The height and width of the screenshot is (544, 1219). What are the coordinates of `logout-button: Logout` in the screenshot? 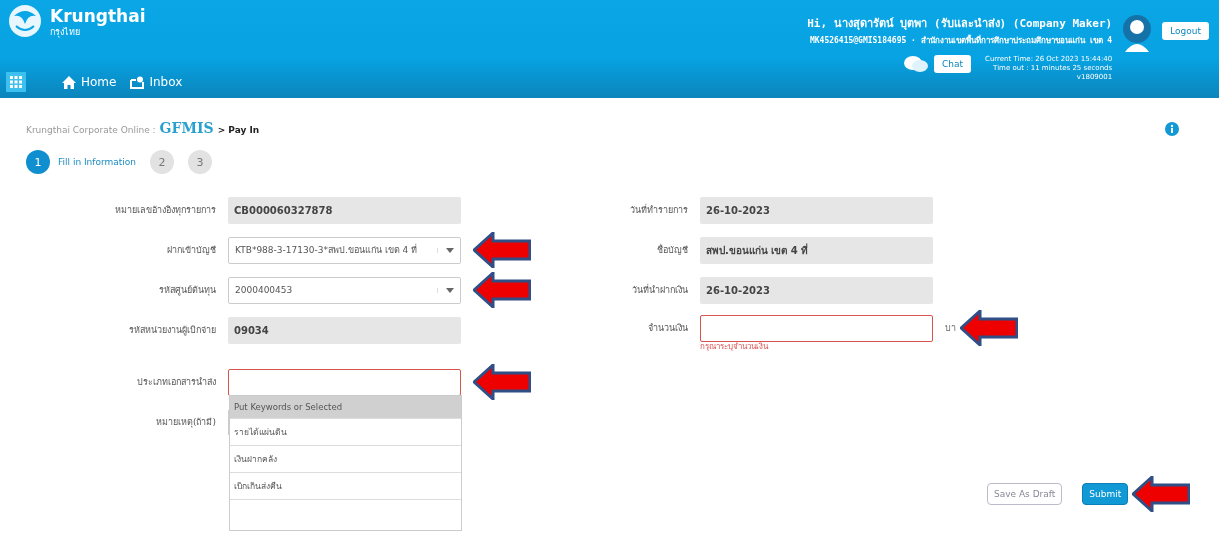 It's located at (1185, 31).